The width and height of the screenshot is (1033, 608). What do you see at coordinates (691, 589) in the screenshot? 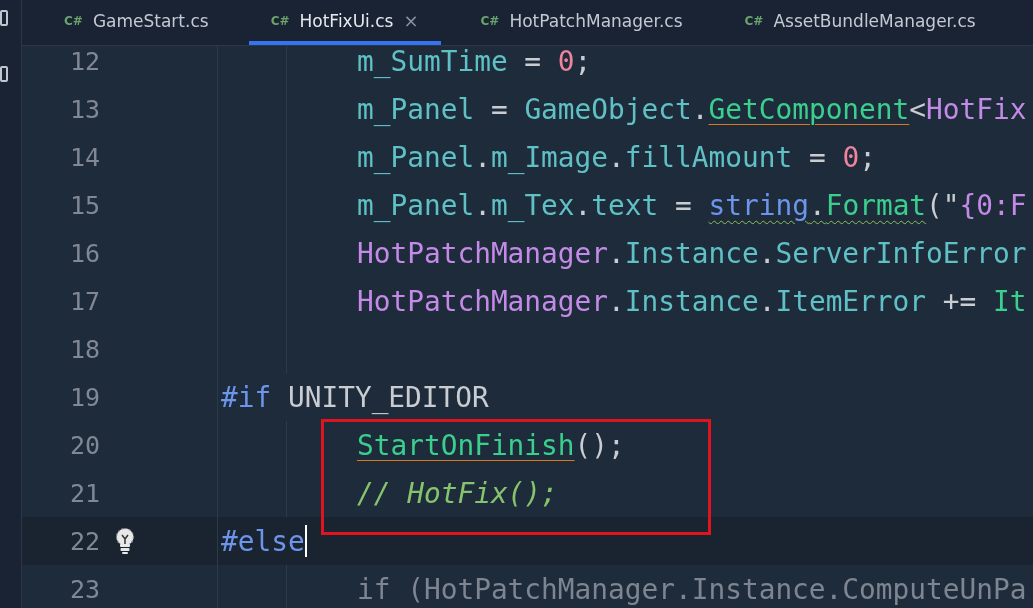
I see `code-line: if (HotPatchManager.Instance.ComputeUnPa` at bounding box center [691, 589].